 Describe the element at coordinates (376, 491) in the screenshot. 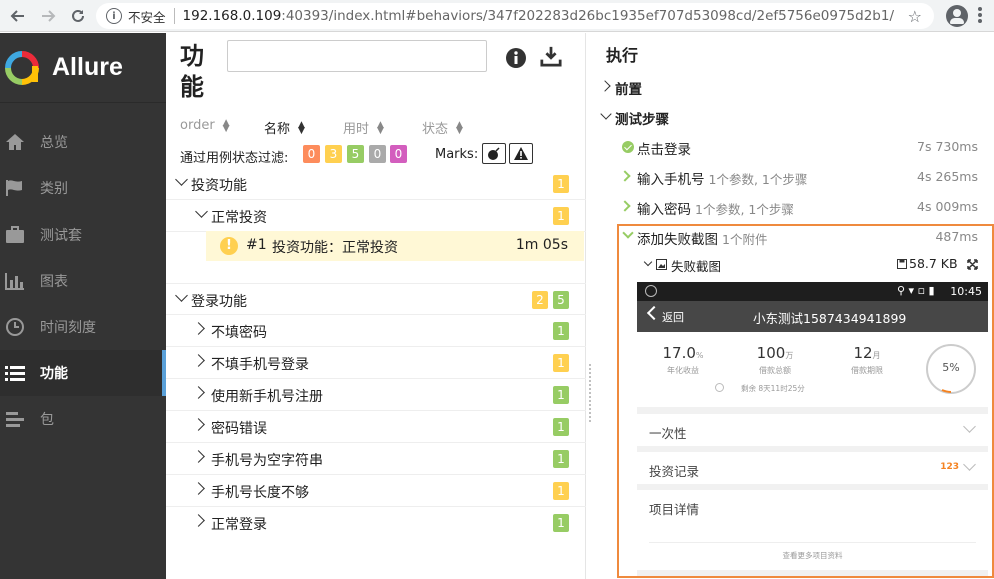

I see `tree-item: 手机号长度不够 1` at that location.